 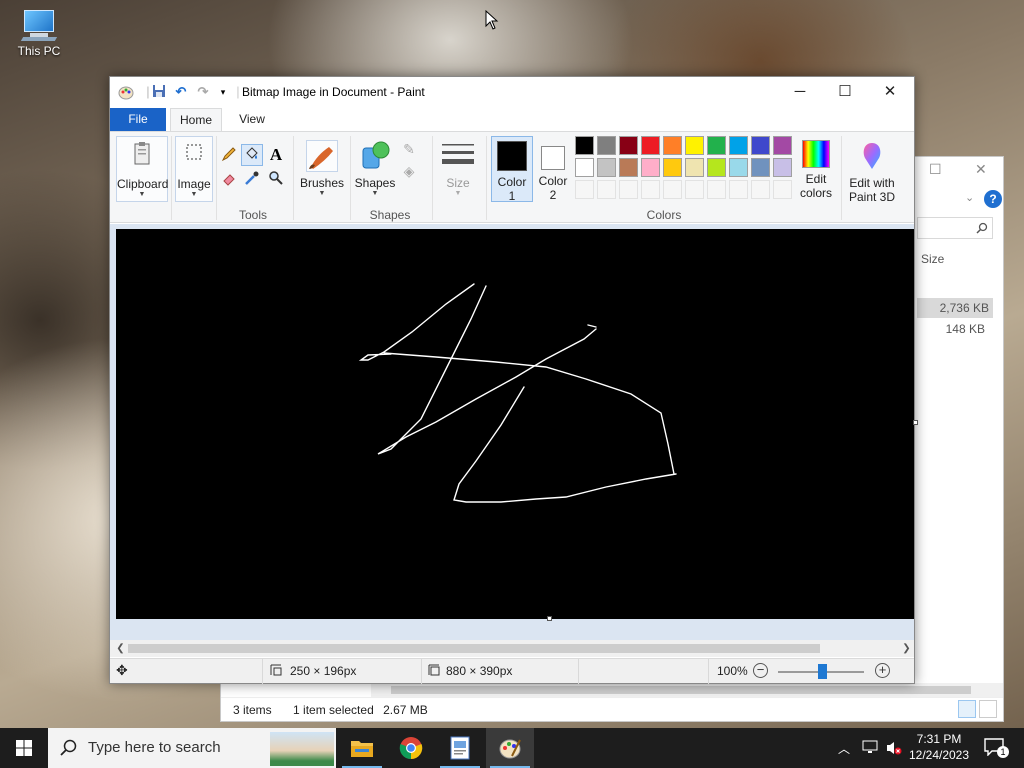 I want to click on scroll-left-icon: ❮, so click(x=120, y=648).